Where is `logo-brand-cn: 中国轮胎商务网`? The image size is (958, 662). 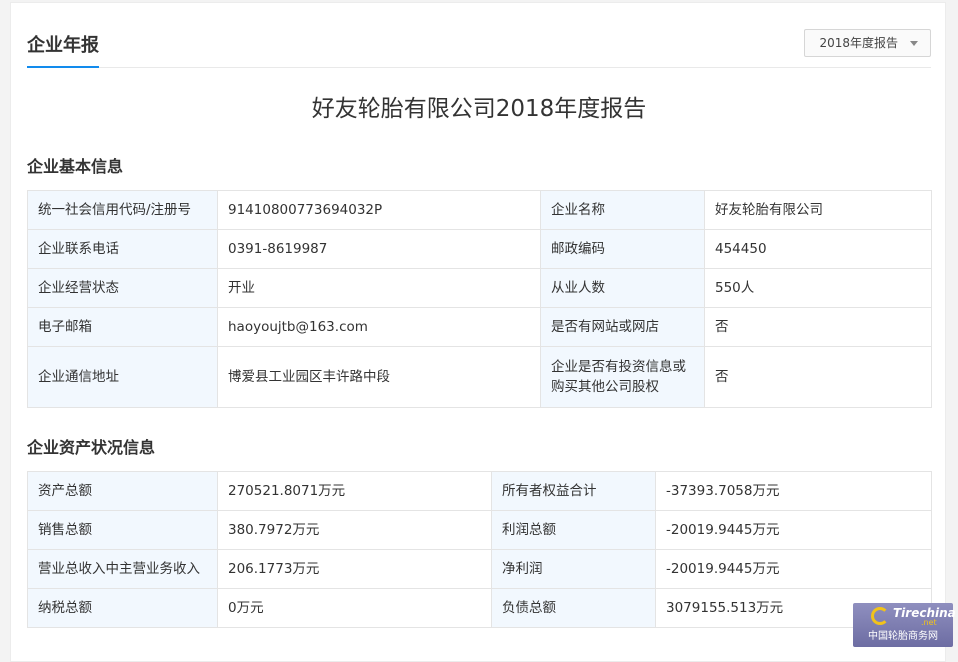
logo-brand-cn: 中国轮胎商务网 is located at coordinates (903, 636).